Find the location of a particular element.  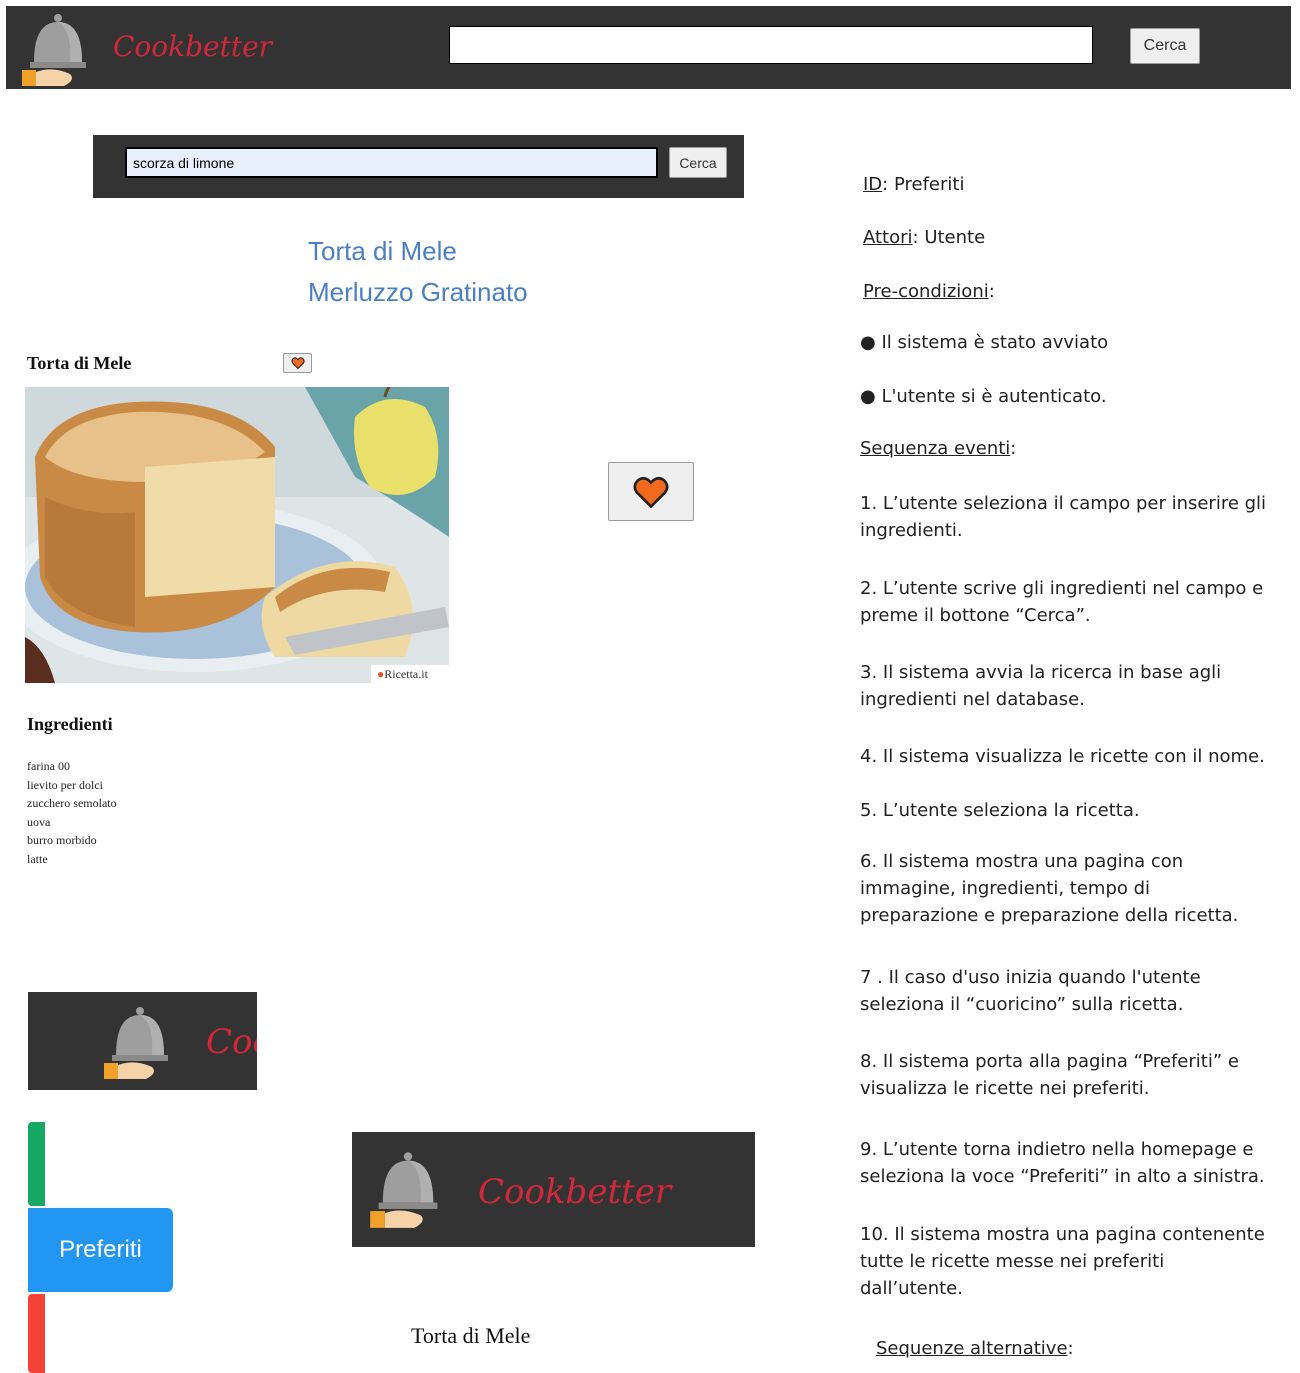

favorite-button-small is located at coordinates (297, 363).